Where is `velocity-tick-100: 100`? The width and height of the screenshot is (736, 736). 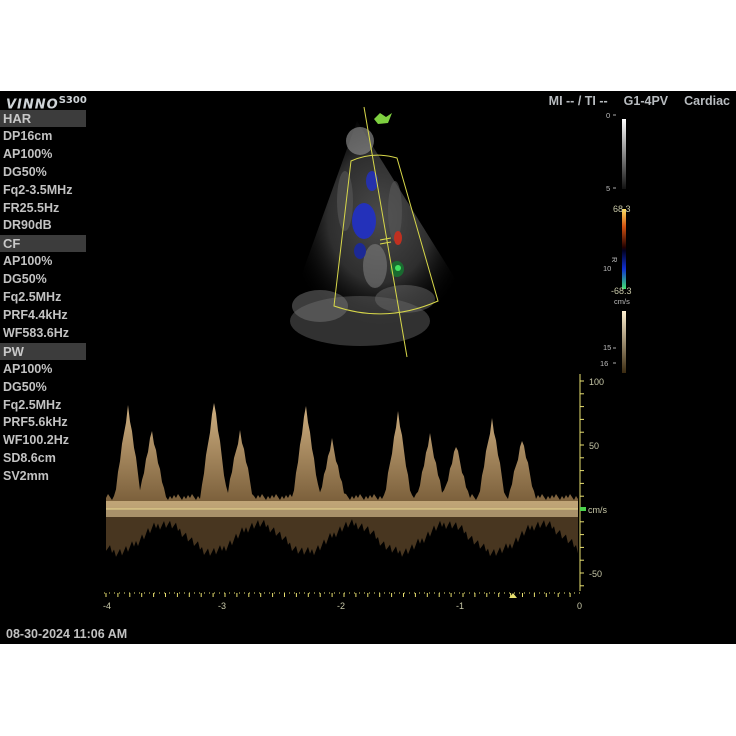
velocity-tick-100: 100 is located at coordinates (596, 382).